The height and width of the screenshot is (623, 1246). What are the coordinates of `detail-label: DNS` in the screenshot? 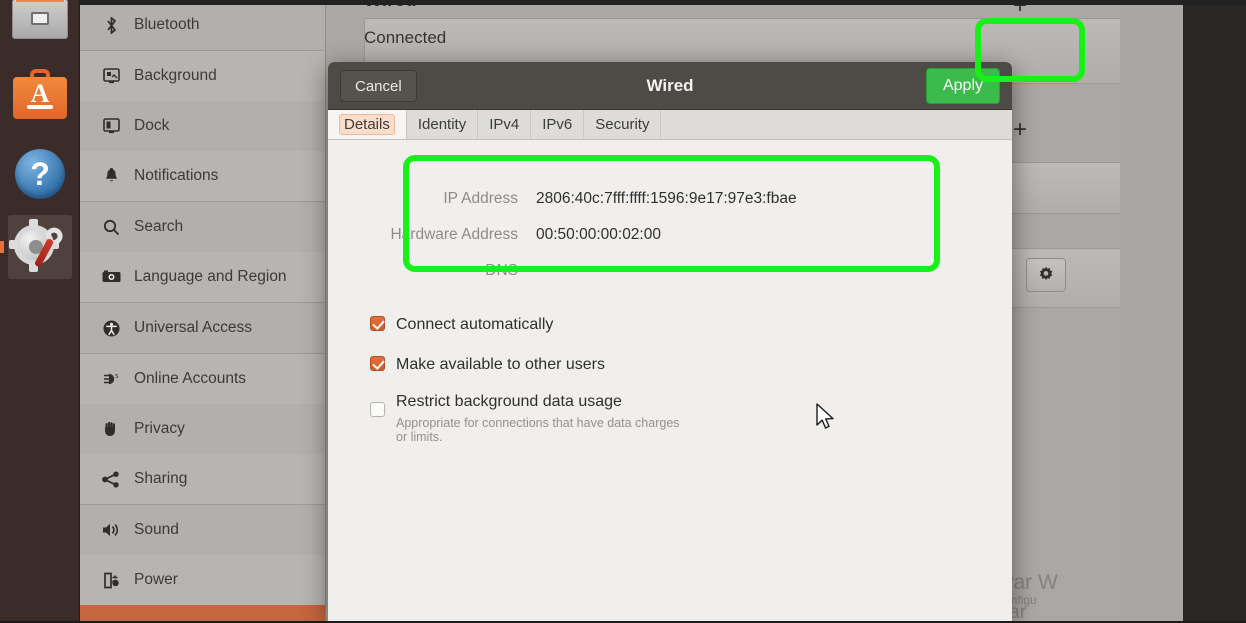 It's located at (501, 270).